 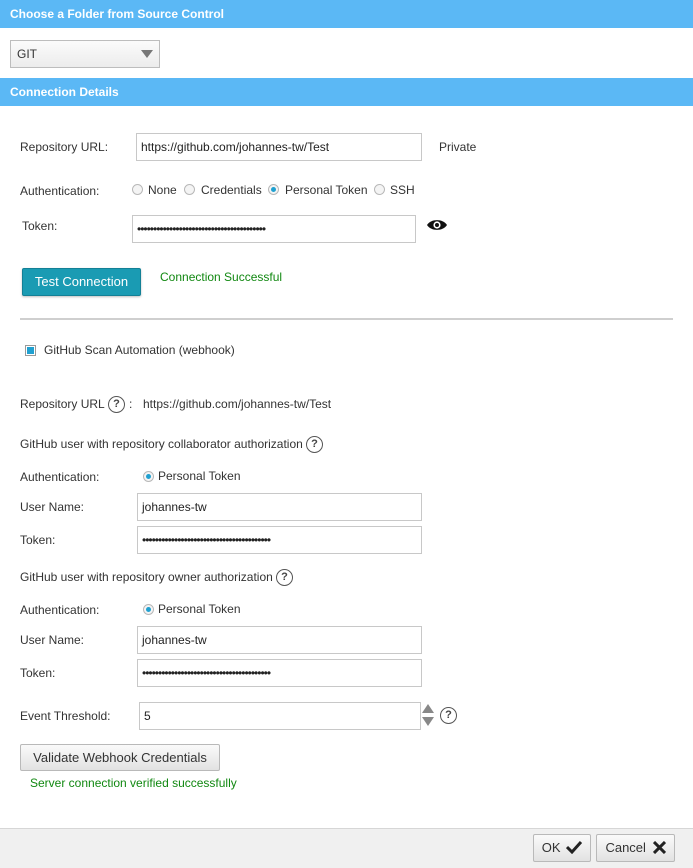 I want to click on event-threshold-input: 5, so click(x=280, y=716).